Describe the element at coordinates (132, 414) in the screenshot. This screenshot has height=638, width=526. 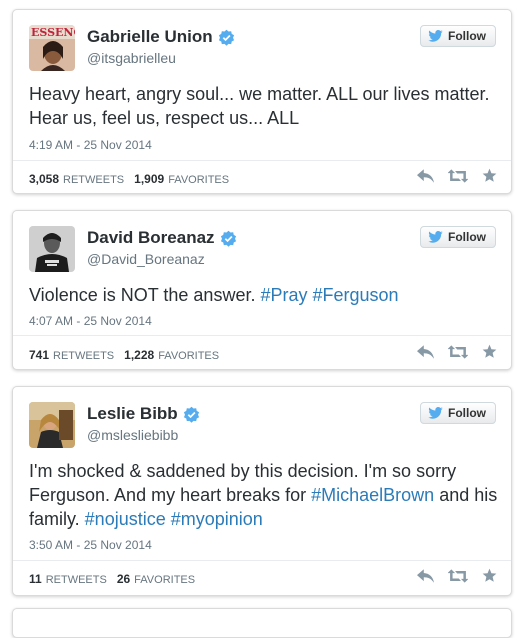
I see `user-name-text: Leslie Bibb` at that location.